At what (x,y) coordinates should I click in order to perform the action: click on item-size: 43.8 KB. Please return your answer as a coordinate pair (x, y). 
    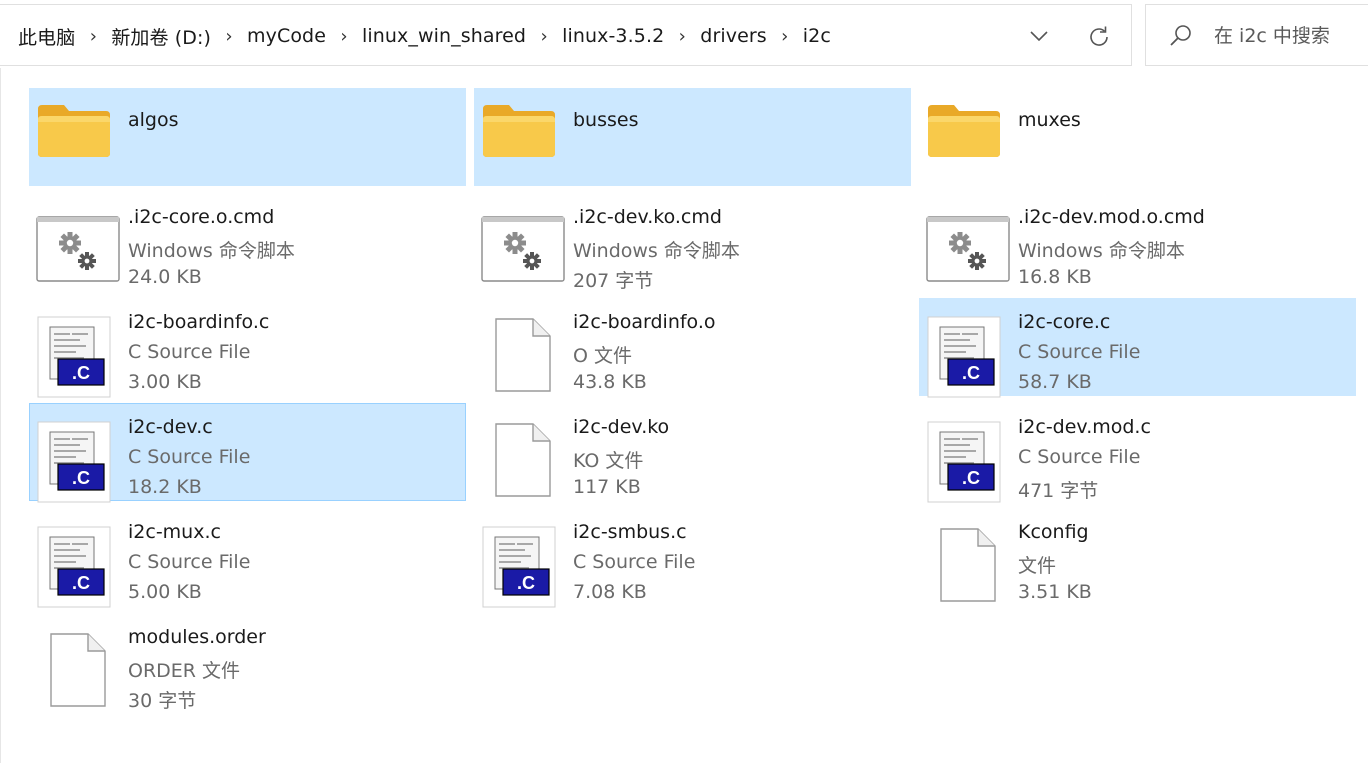
    Looking at the image, I should click on (610, 382).